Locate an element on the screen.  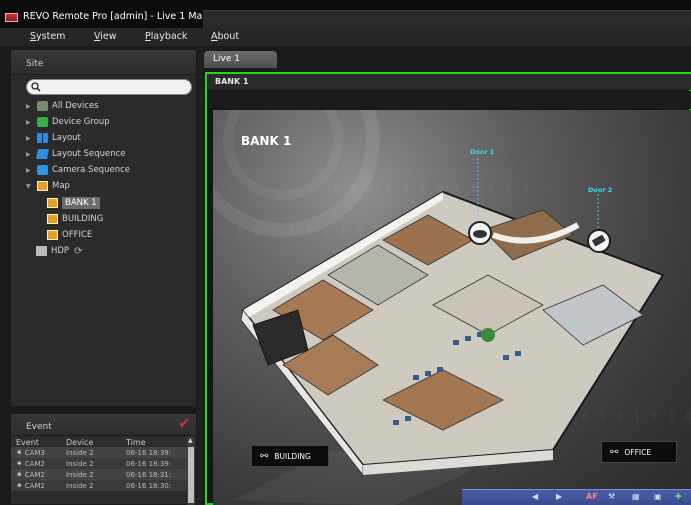
viewer-title: BANK 1 is located at coordinates (449, 82).